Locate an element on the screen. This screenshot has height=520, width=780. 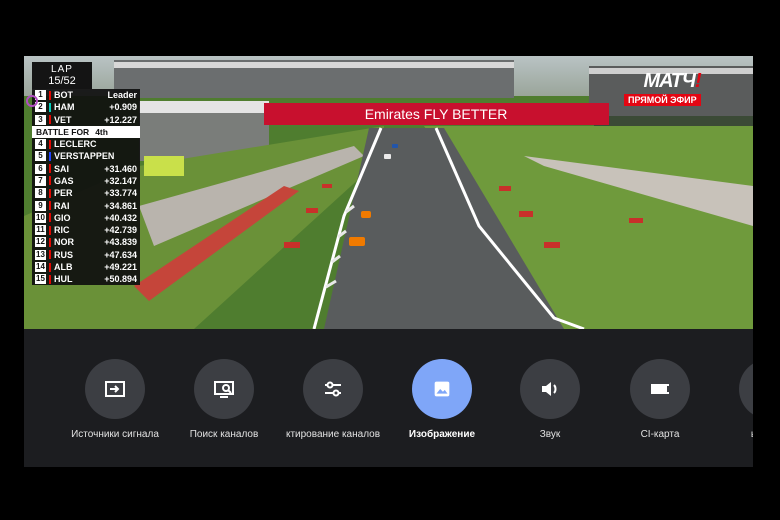
leaderboard-row: 1 BOT Leader is located at coordinates (86, 95).